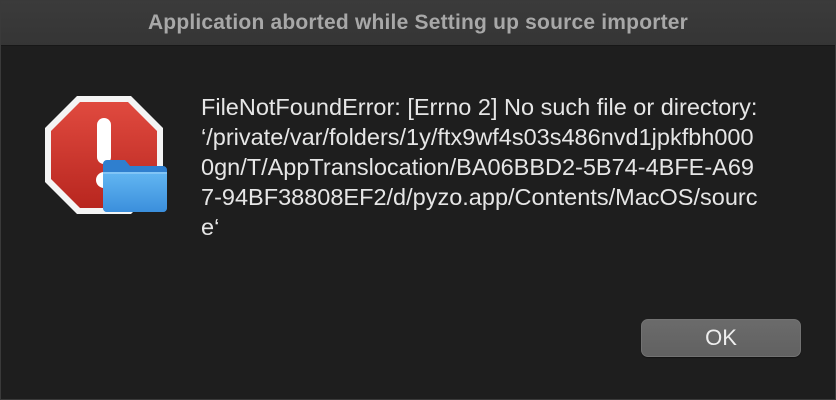  I want to click on alert-octagon-icon, so click(106, 155).